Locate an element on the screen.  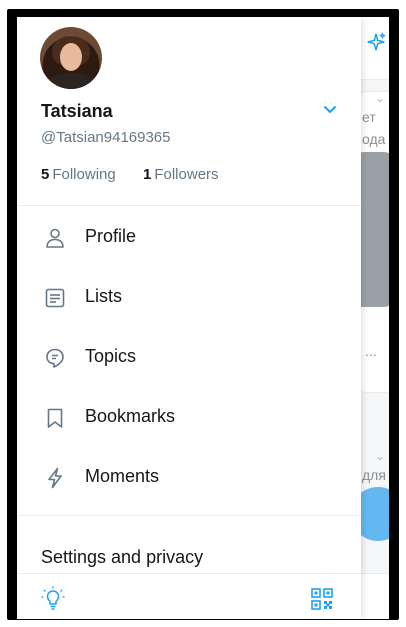
lightbulb-icon is located at coordinates (53, 599).